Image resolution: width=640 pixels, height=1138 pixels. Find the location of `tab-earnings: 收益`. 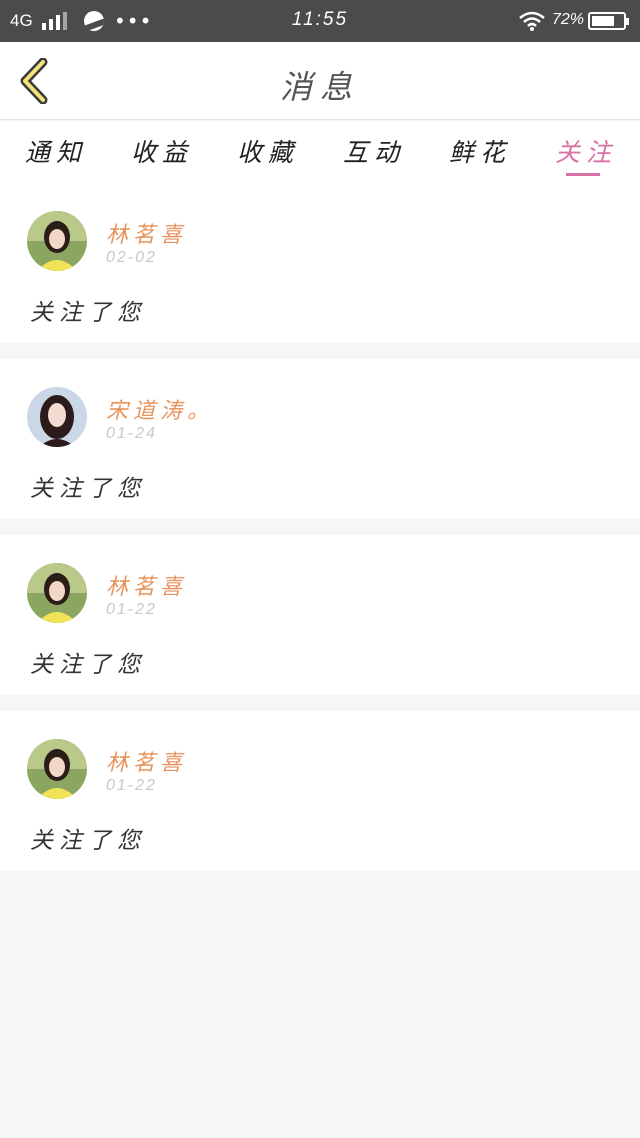

tab-earnings: 收益 is located at coordinates (162, 151).